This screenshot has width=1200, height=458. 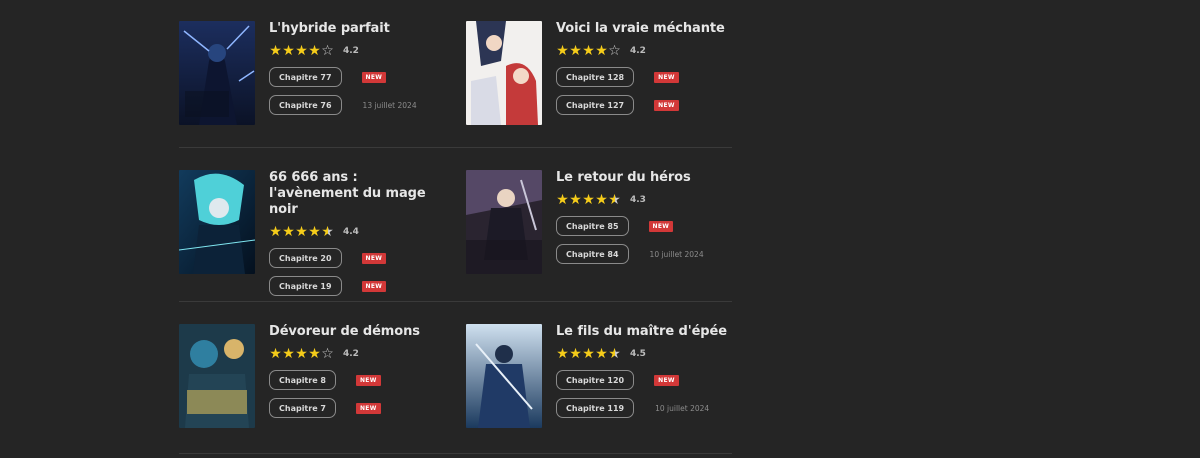 I want to click on chapter-button: Chapitre 8, so click(x=302, y=380).